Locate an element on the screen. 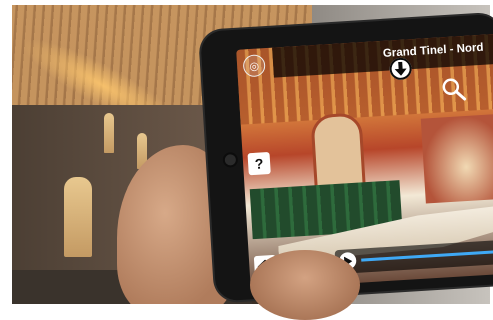  progress-track is located at coordinates (427, 255).